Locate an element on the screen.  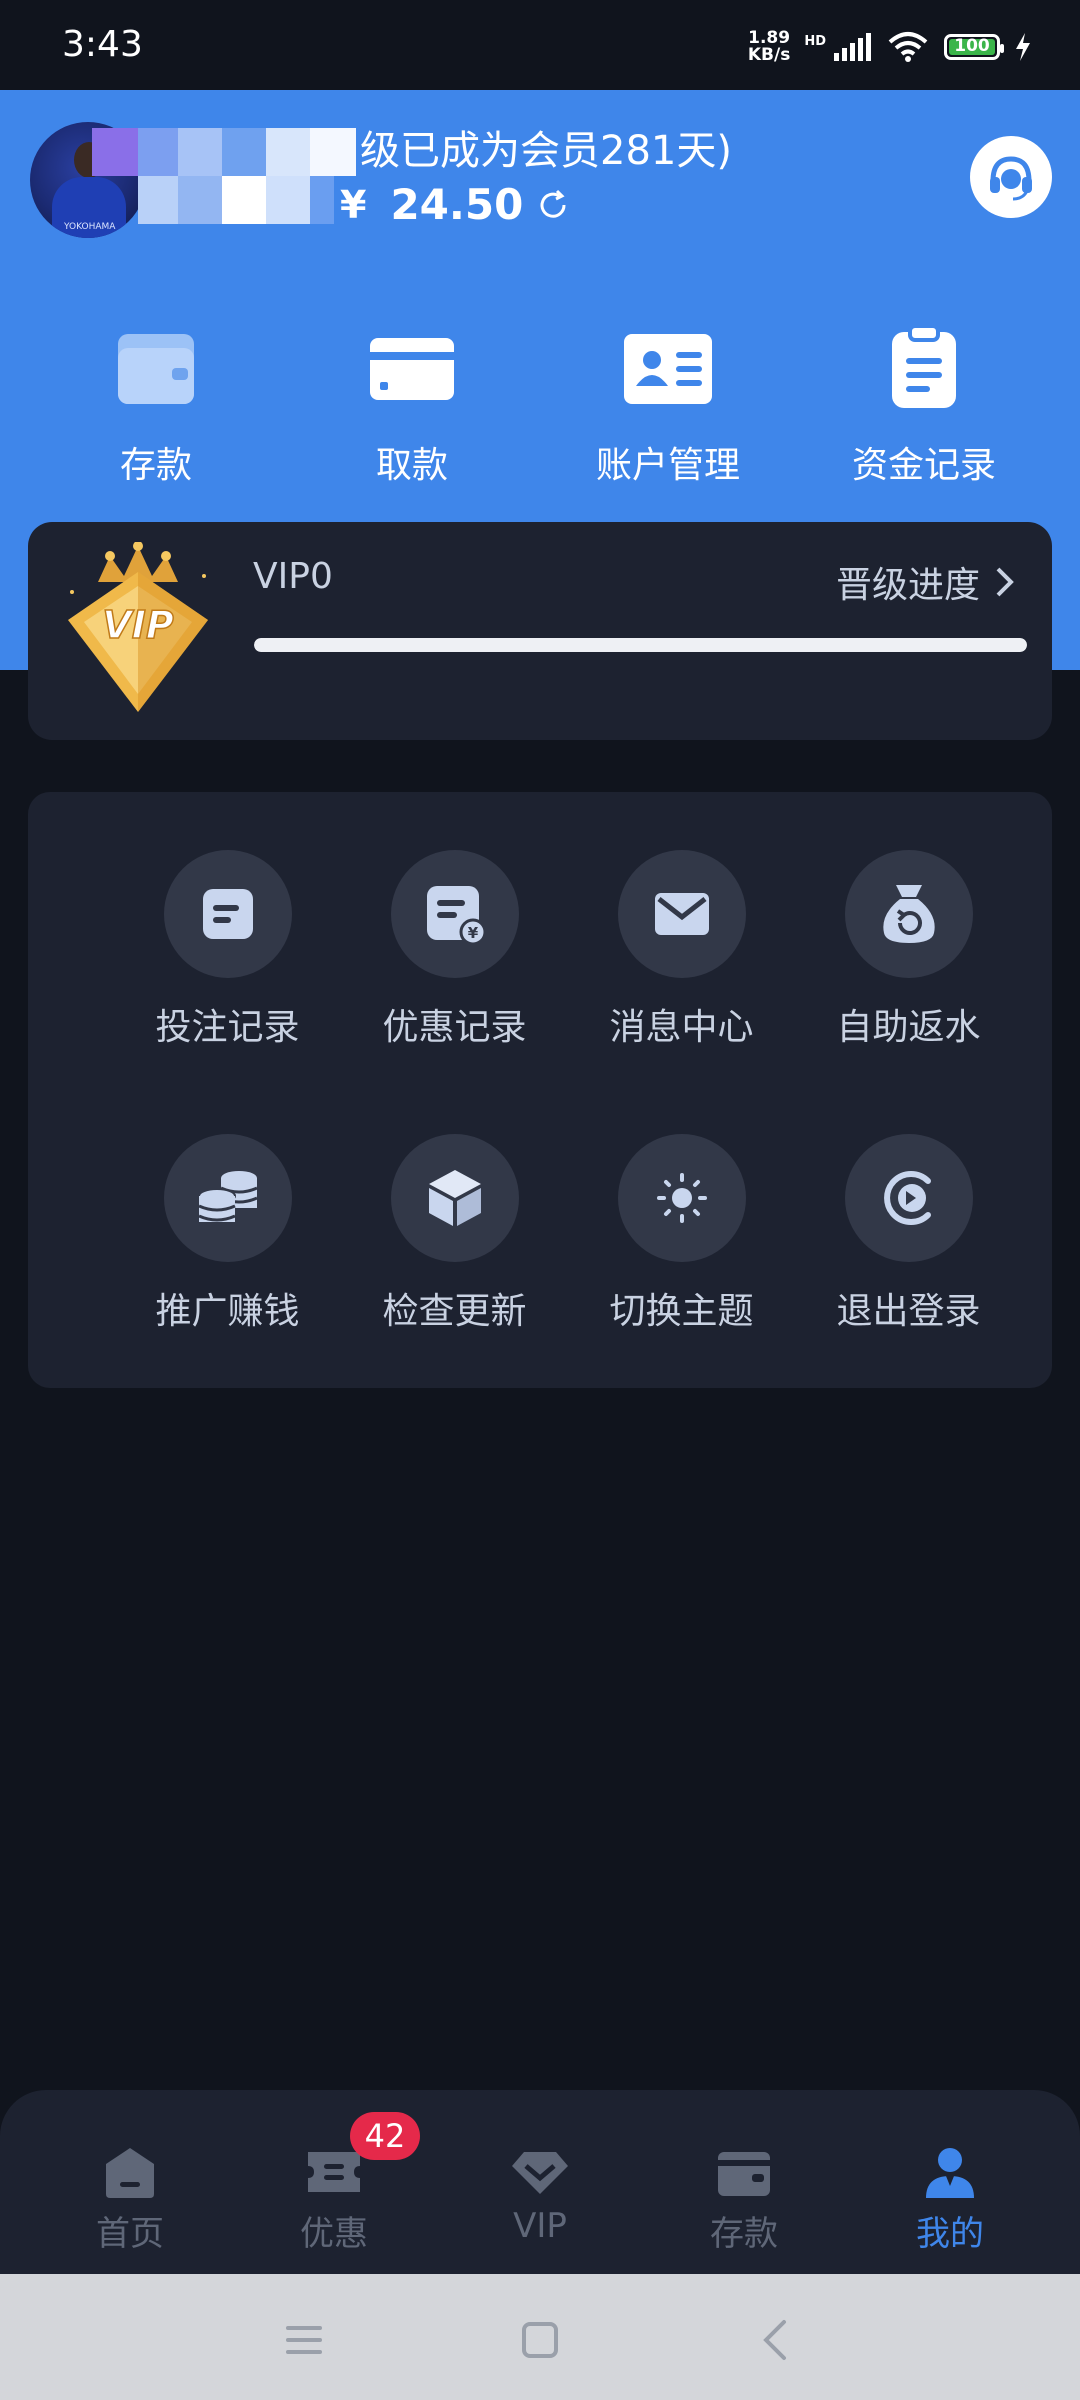
headset-icon is located at coordinates (1011, 178).